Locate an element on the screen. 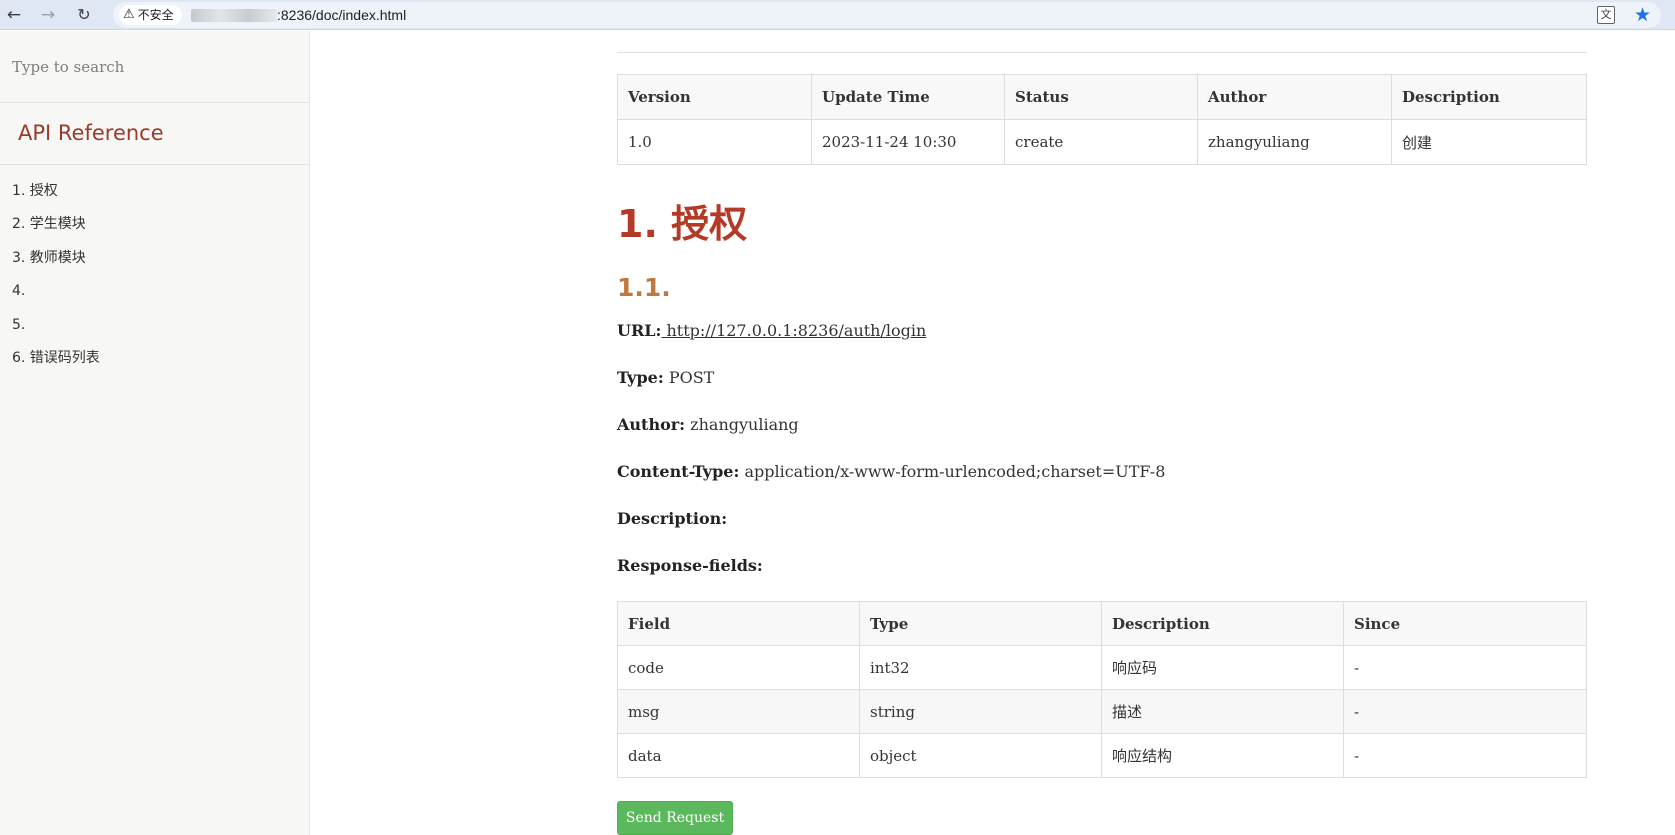 The height and width of the screenshot is (835, 1675). sidebar-item-5: 5. is located at coordinates (154, 331).